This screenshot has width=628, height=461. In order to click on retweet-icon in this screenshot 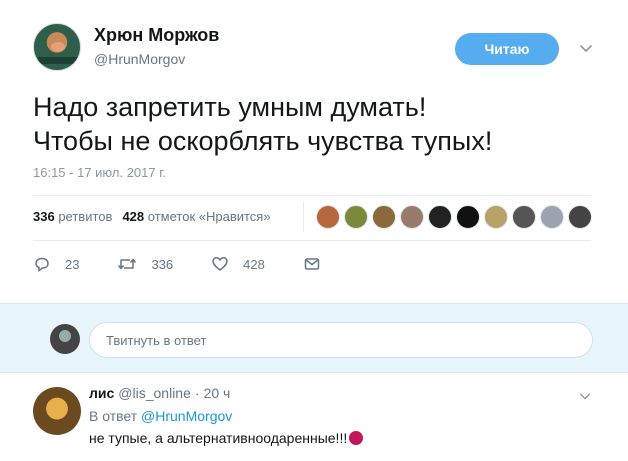, I will do `click(127, 264)`.